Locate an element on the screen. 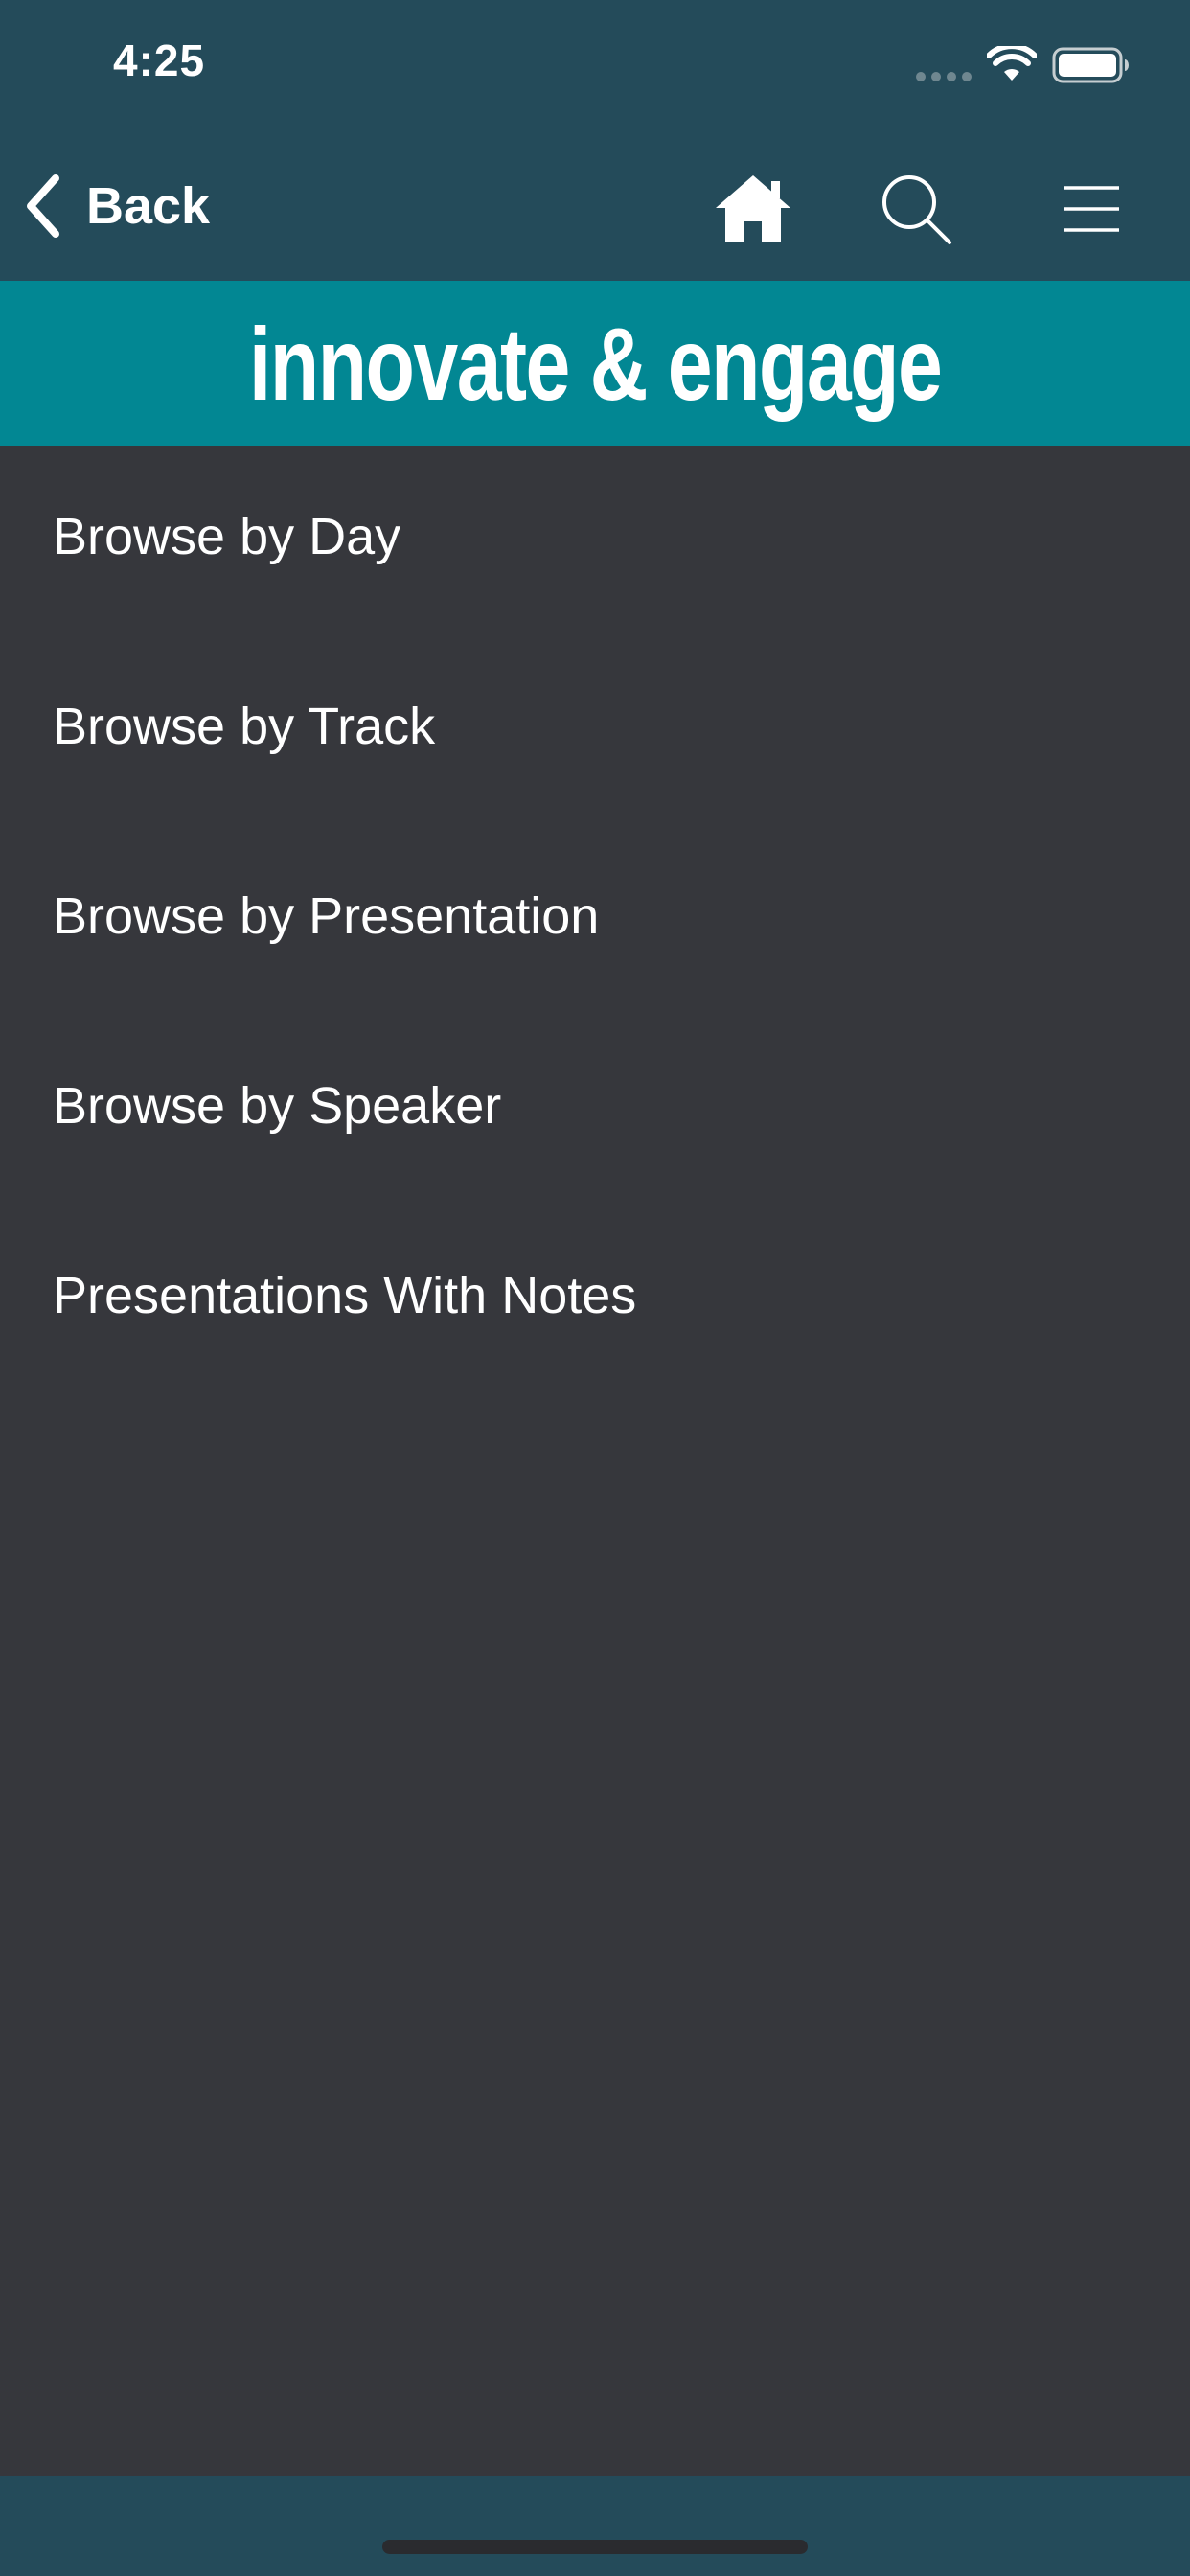  menu-icon is located at coordinates (1092, 209).